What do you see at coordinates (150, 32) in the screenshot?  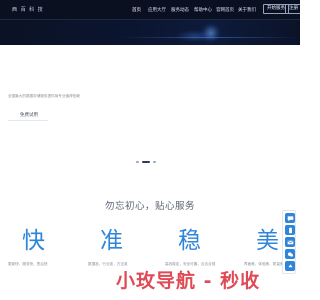 I see `hero-banner` at bounding box center [150, 32].